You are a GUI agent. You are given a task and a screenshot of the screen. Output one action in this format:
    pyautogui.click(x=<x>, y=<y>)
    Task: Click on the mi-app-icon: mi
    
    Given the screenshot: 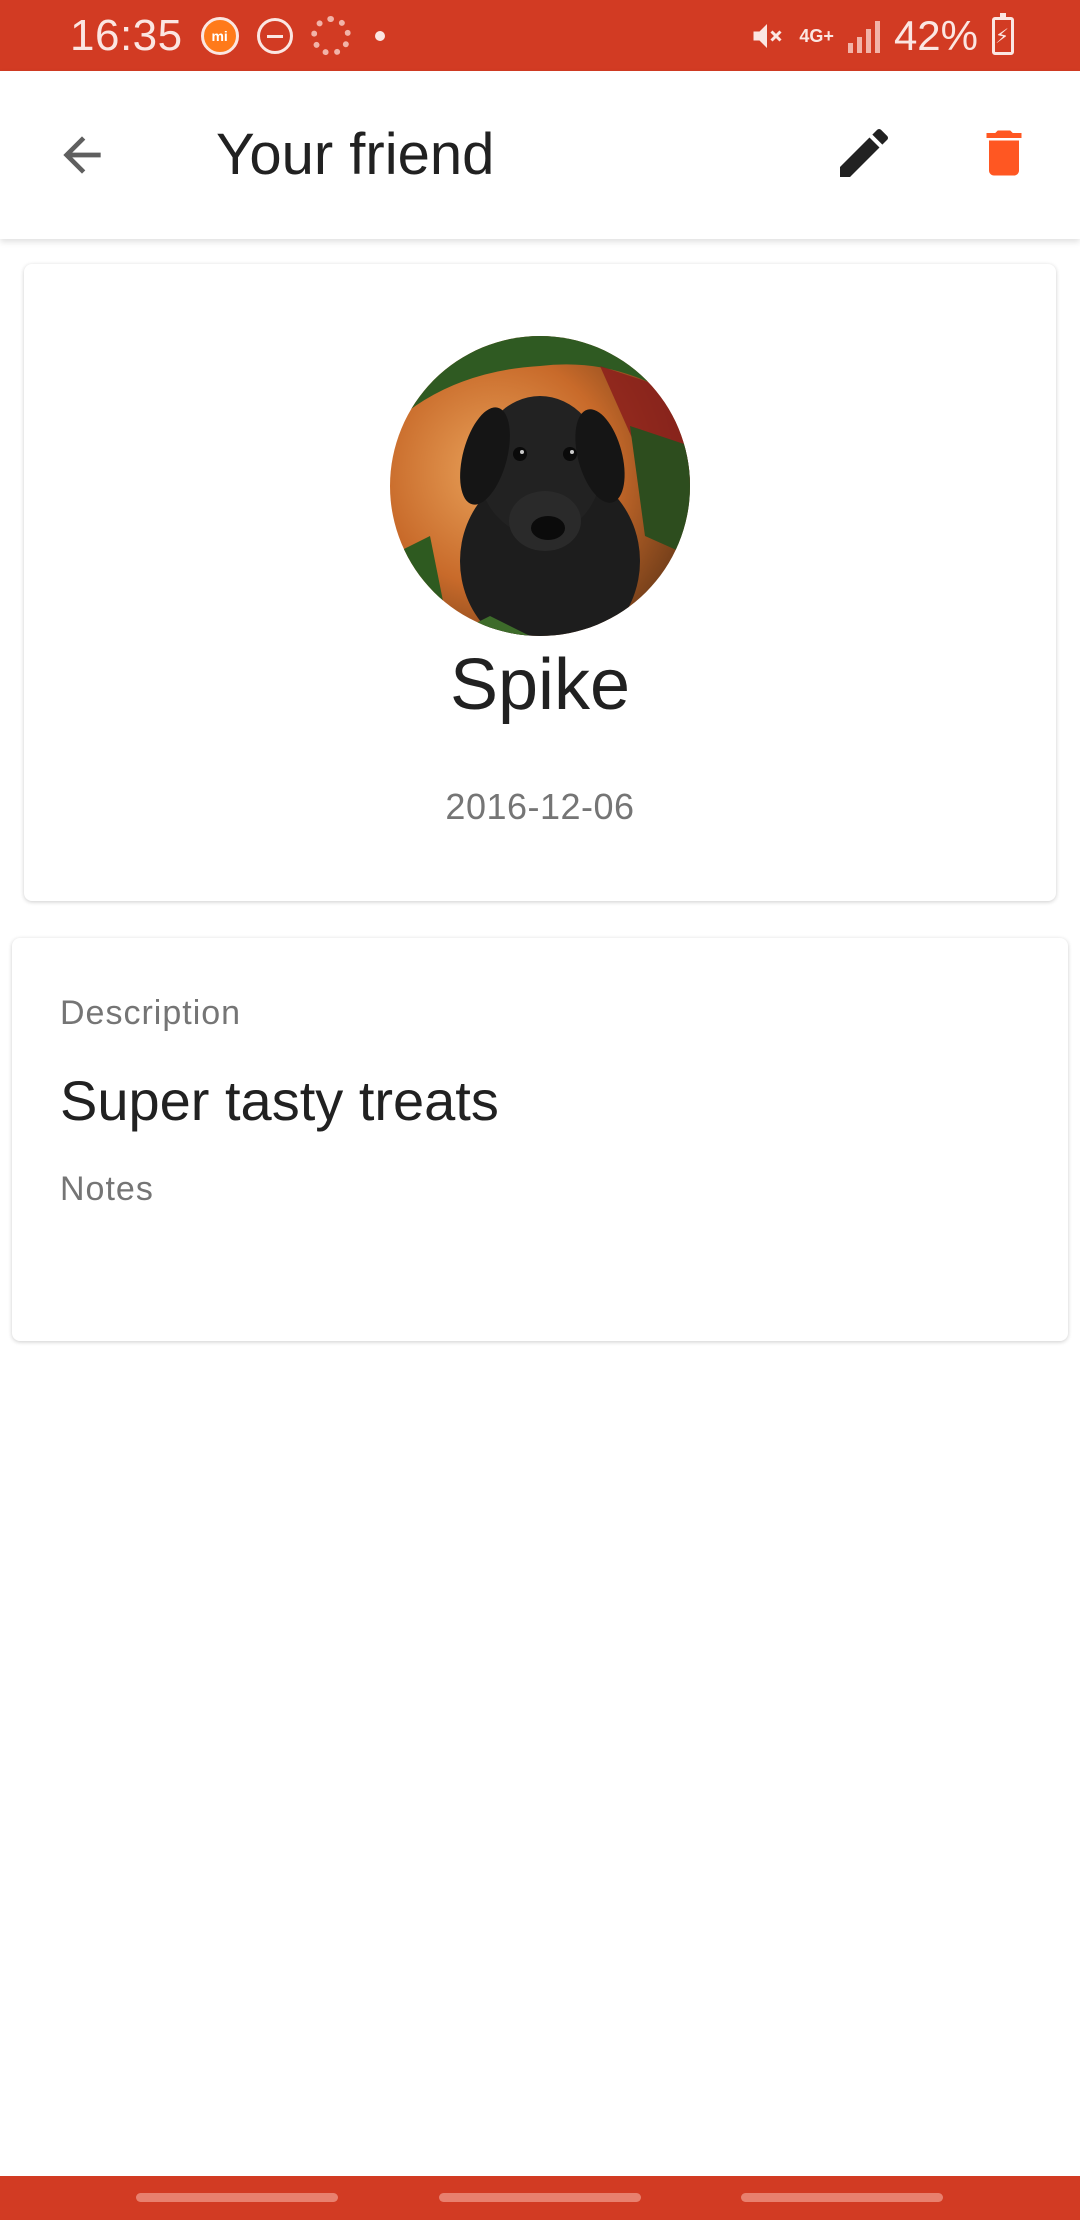 What is the action you would take?
    pyautogui.click(x=219, y=35)
    